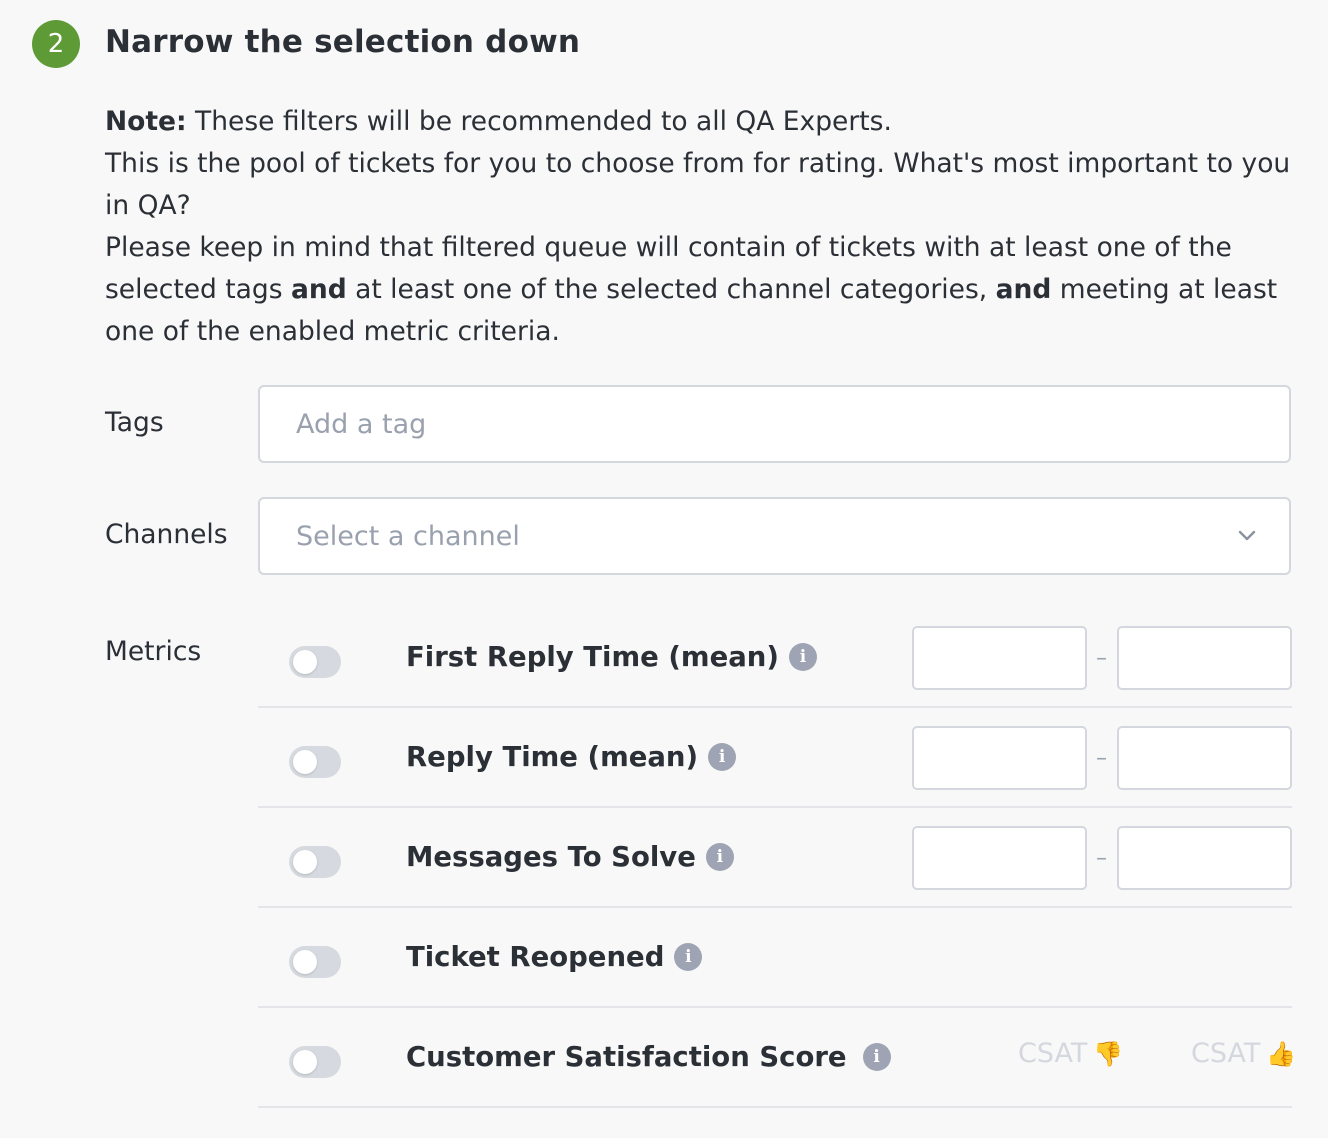  Describe the element at coordinates (775, 958) in the screenshot. I see `metric-row-ticket-reopened: Ticket Reopened i` at that location.